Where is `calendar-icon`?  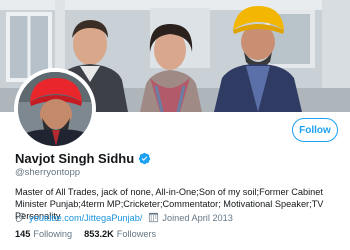 calendar-icon is located at coordinates (153, 217).